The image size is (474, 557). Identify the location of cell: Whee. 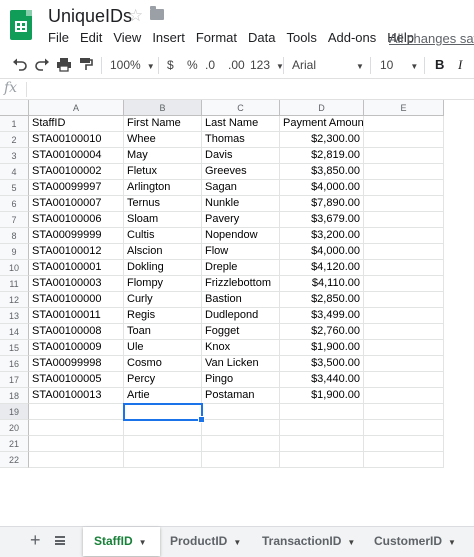
(163, 140).